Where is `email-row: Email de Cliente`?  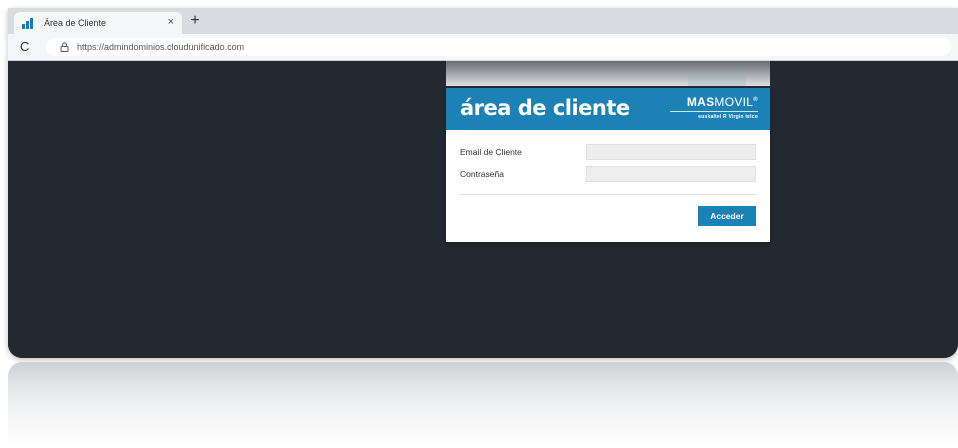 email-row: Email de Cliente is located at coordinates (608, 152).